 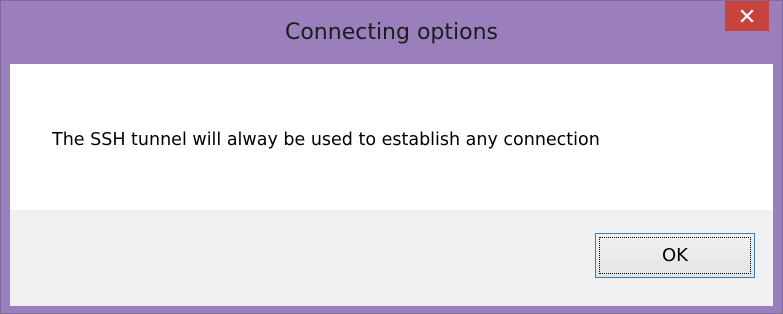 I want to click on ok-button: OK, so click(x=675, y=255).